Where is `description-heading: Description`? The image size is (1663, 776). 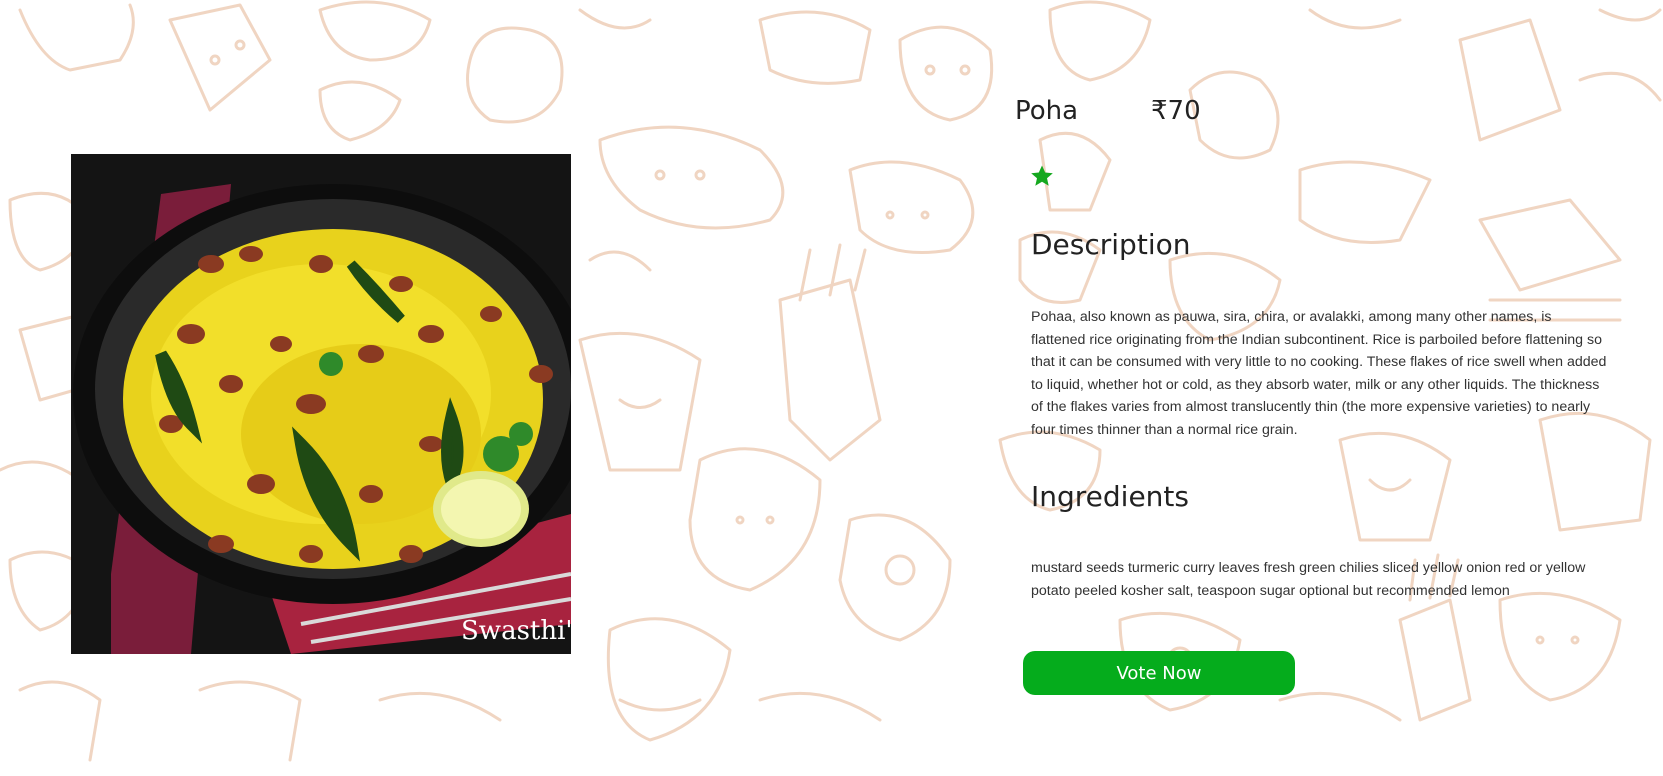
description-heading: Description is located at coordinates (1111, 244).